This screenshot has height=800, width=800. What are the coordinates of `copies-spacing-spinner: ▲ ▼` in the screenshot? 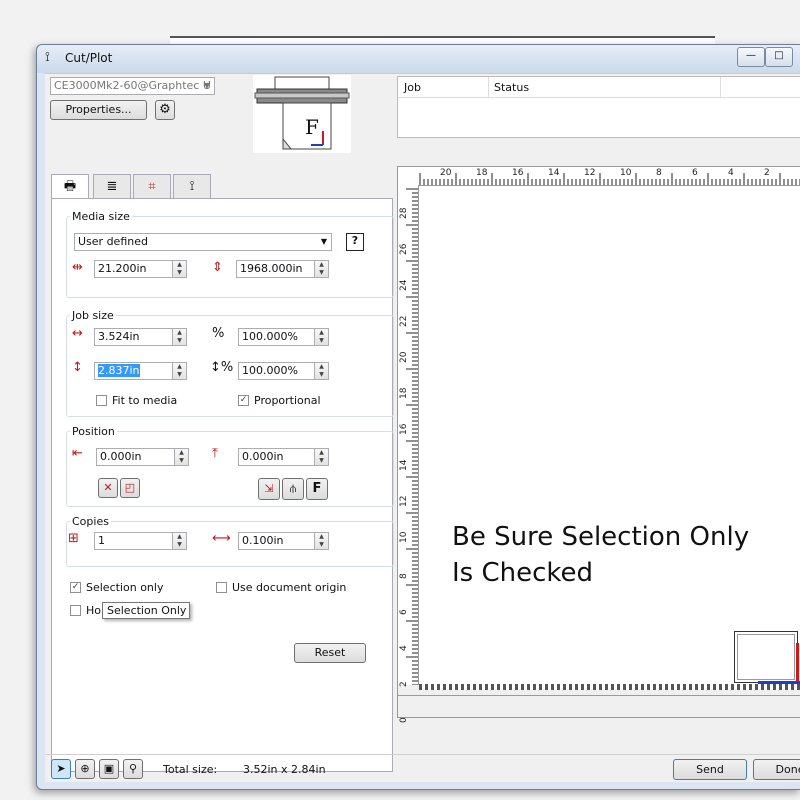 It's located at (321, 541).